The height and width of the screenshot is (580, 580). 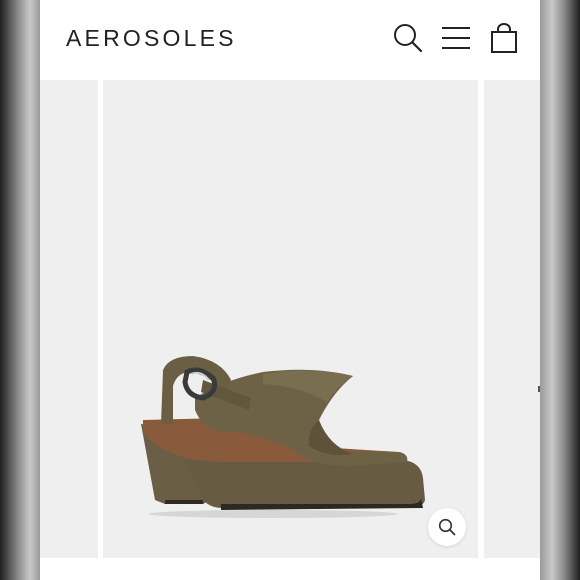 What do you see at coordinates (283, 437) in the screenshot?
I see `product-sandal-image` at bounding box center [283, 437].